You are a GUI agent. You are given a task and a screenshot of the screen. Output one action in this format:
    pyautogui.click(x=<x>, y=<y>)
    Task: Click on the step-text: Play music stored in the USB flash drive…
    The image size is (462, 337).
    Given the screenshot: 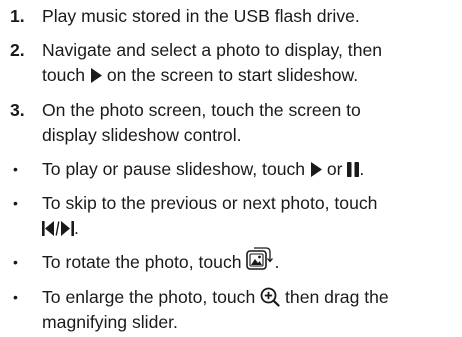 What is the action you would take?
    pyautogui.click(x=201, y=16)
    